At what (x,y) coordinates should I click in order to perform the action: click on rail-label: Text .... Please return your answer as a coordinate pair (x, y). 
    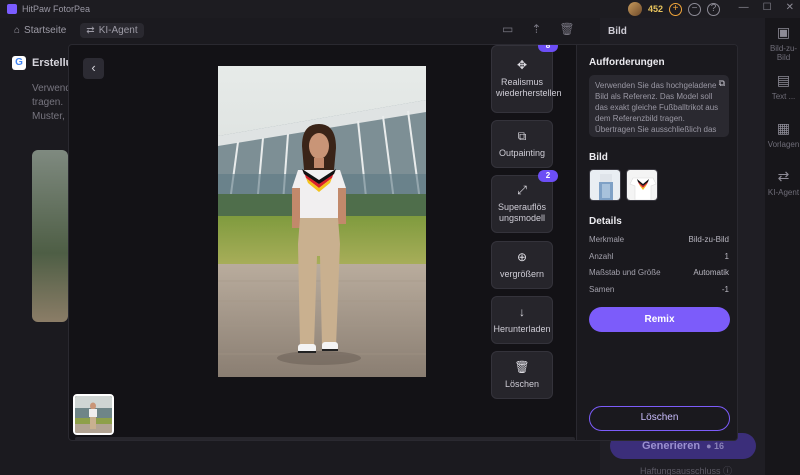
    Looking at the image, I should click on (783, 96).